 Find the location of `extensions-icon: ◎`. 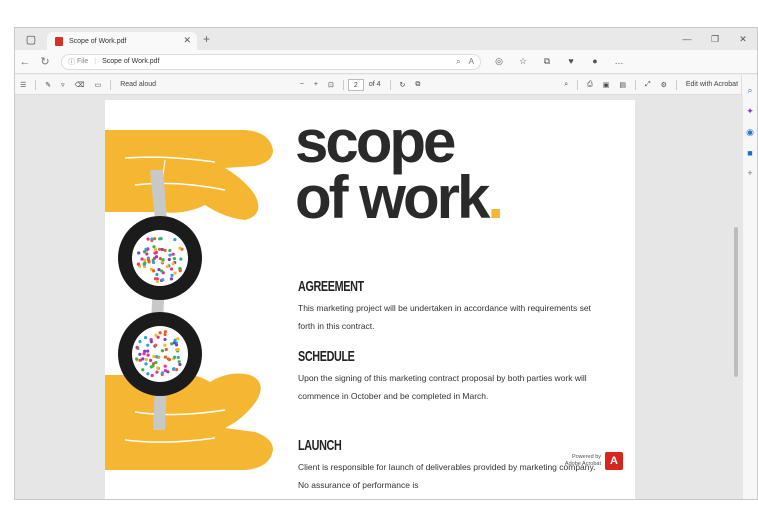

extensions-icon: ◎ is located at coordinates (499, 61).